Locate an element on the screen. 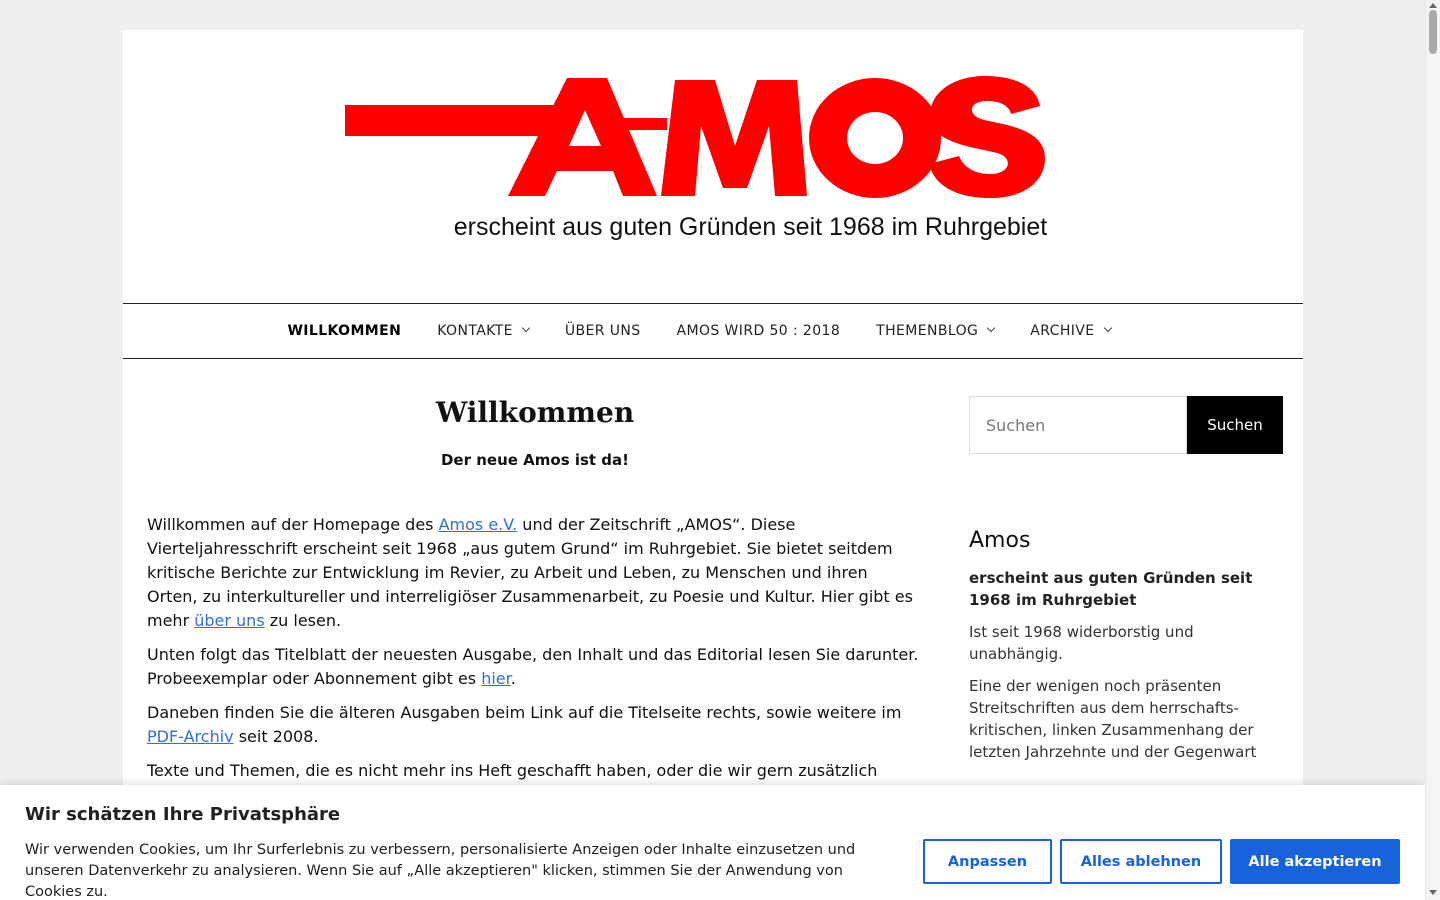  nav-item-ueber-uns: ÜBER UNS is located at coordinates (603, 331).